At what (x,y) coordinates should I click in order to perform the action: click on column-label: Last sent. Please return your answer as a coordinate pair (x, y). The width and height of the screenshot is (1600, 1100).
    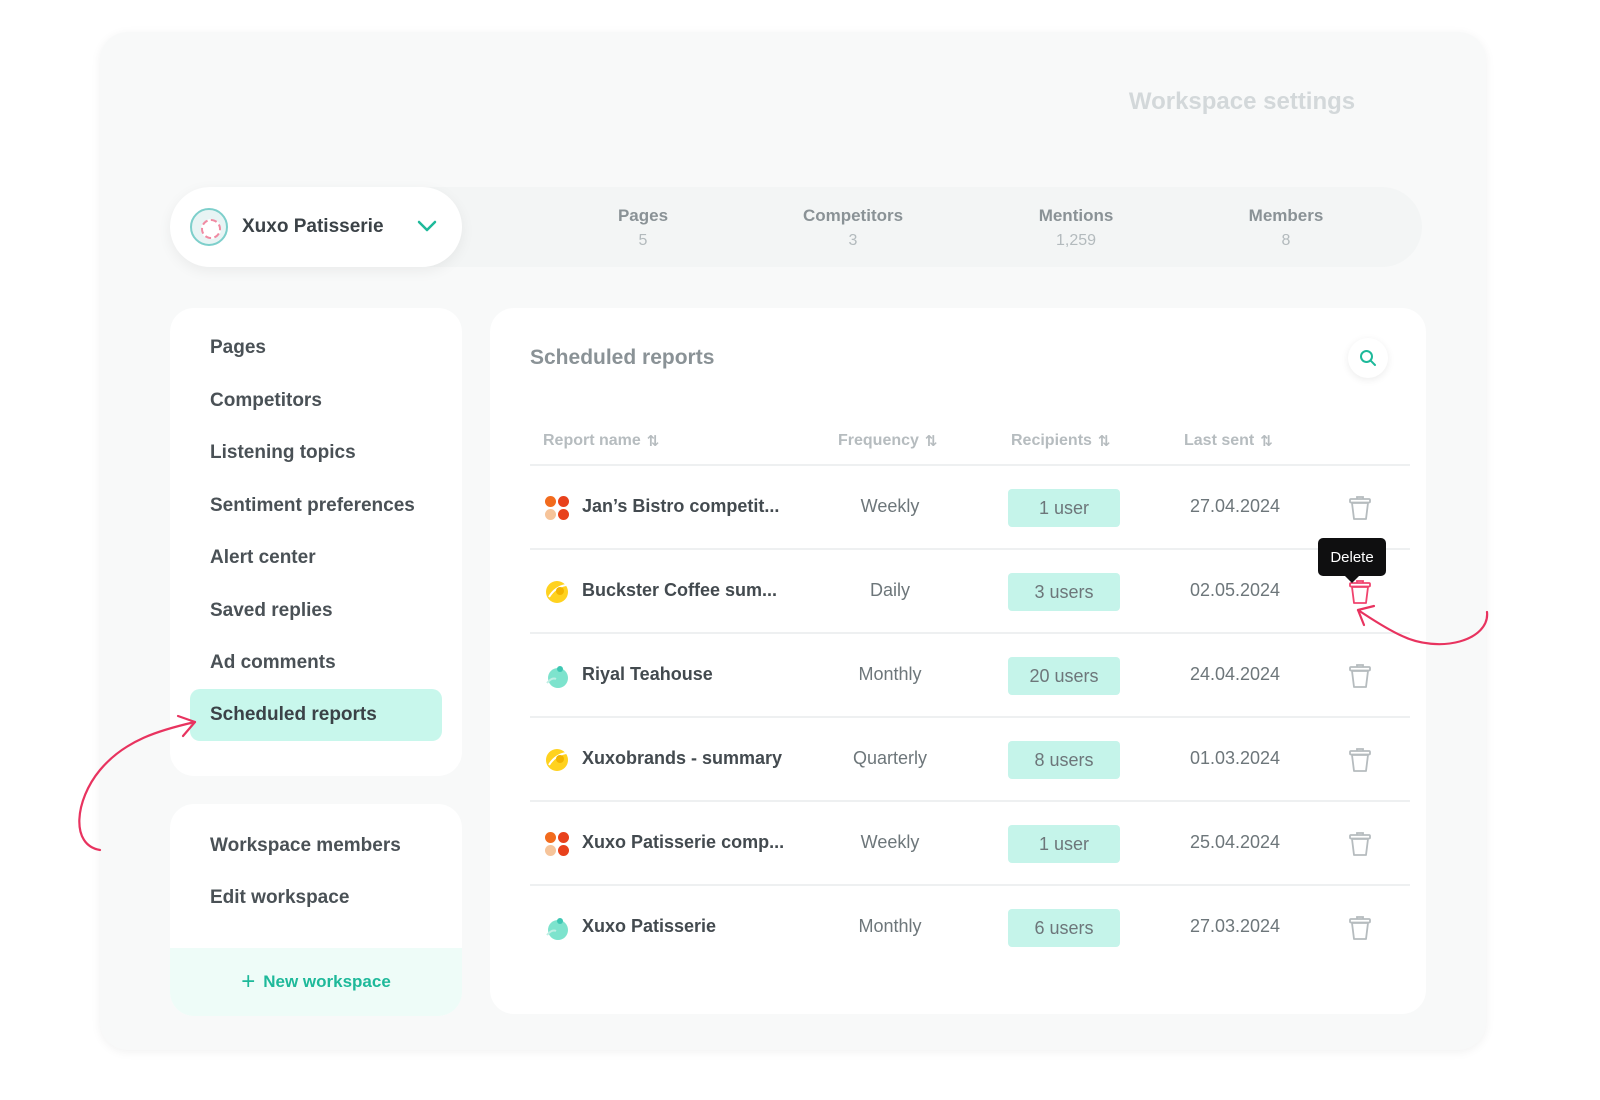
    Looking at the image, I should click on (1219, 440).